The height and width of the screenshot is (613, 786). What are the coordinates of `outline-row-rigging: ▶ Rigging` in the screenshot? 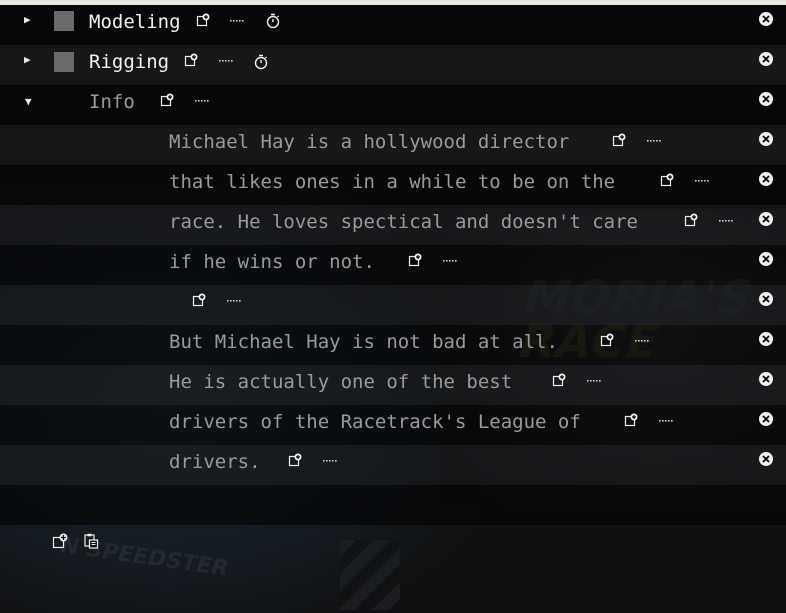 It's located at (393, 65).